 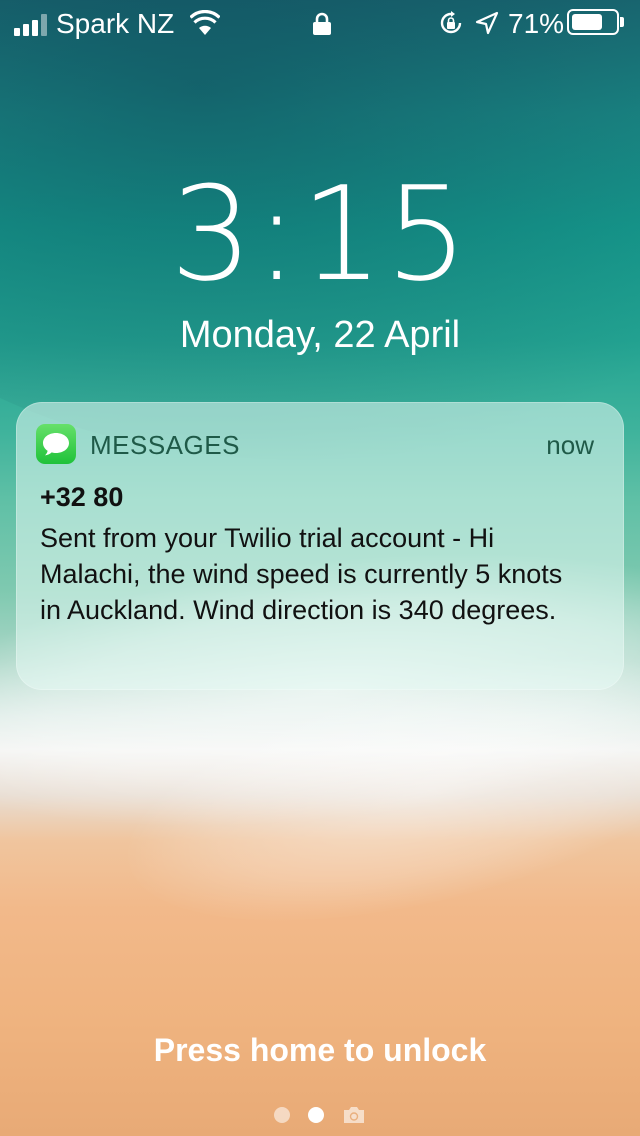 I want to click on lock-screen-date: Monday, 22 April, so click(x=320, y=335).